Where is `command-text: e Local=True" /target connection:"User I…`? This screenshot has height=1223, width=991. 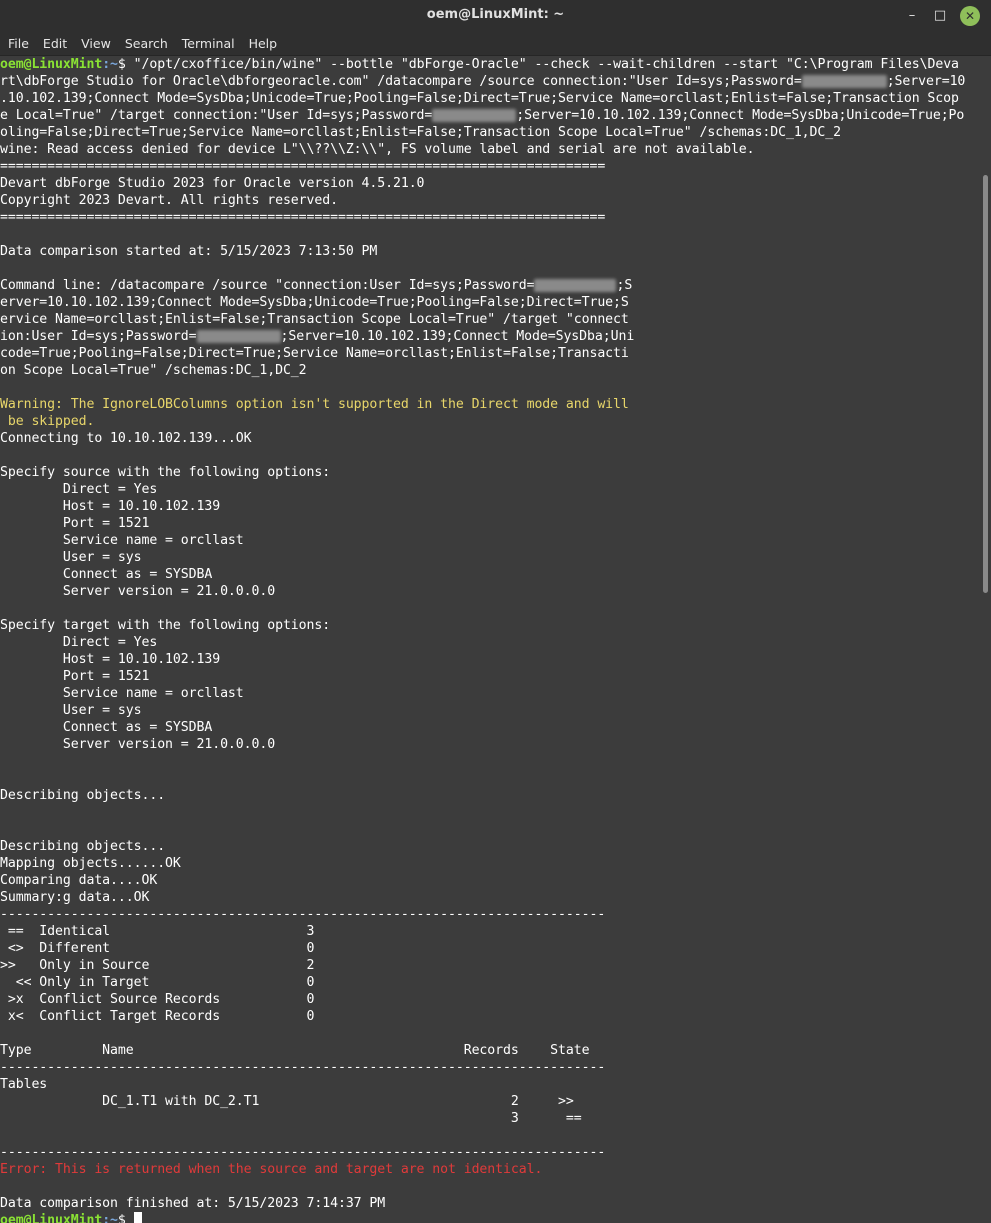
command-text: e Local=True" /target connection:"User I… is located at coordinates (216, 115).